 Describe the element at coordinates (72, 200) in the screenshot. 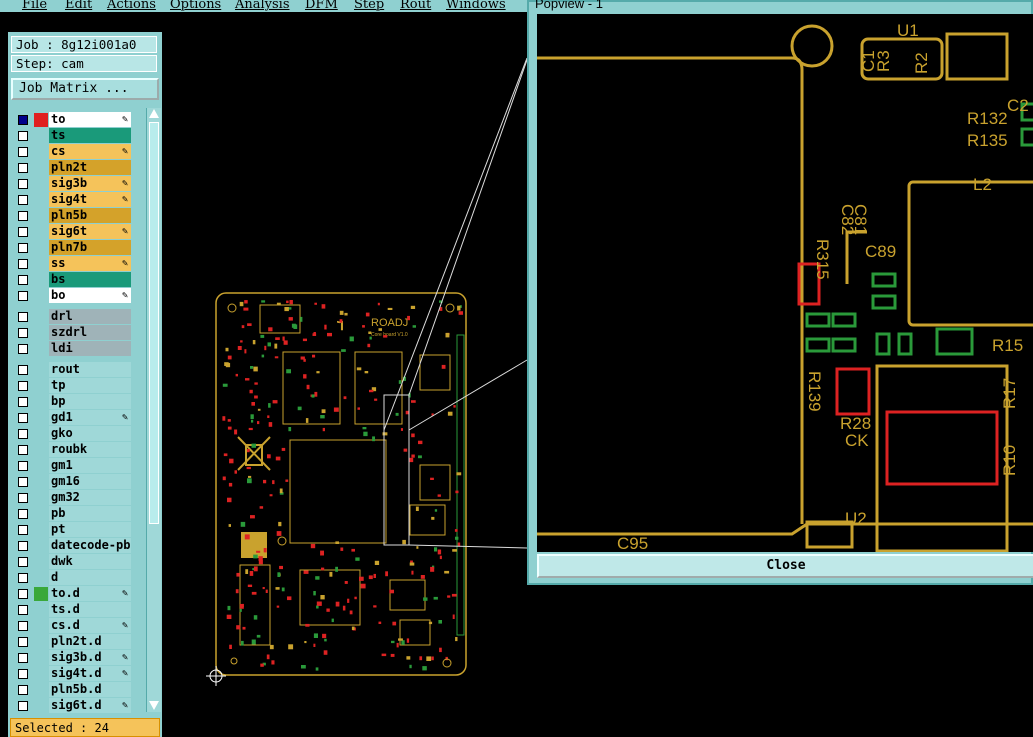

I see `layer-row-sig4t: sig4t ✎` at that location.